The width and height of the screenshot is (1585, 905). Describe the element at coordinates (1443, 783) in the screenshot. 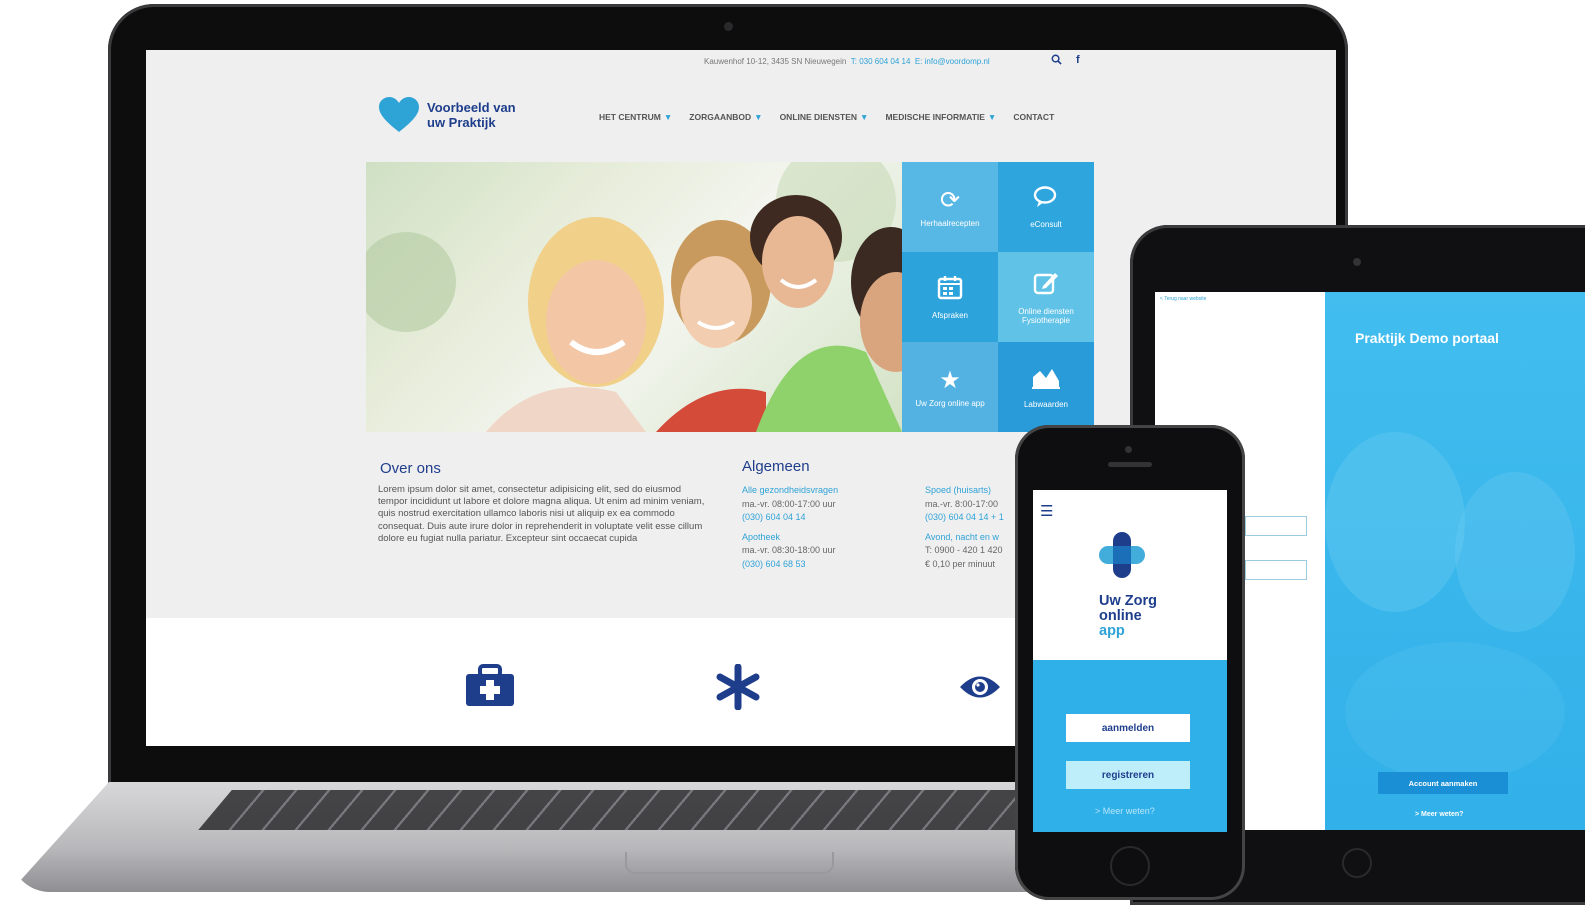

I see `create-account-button: Account aanmaken` at that location.